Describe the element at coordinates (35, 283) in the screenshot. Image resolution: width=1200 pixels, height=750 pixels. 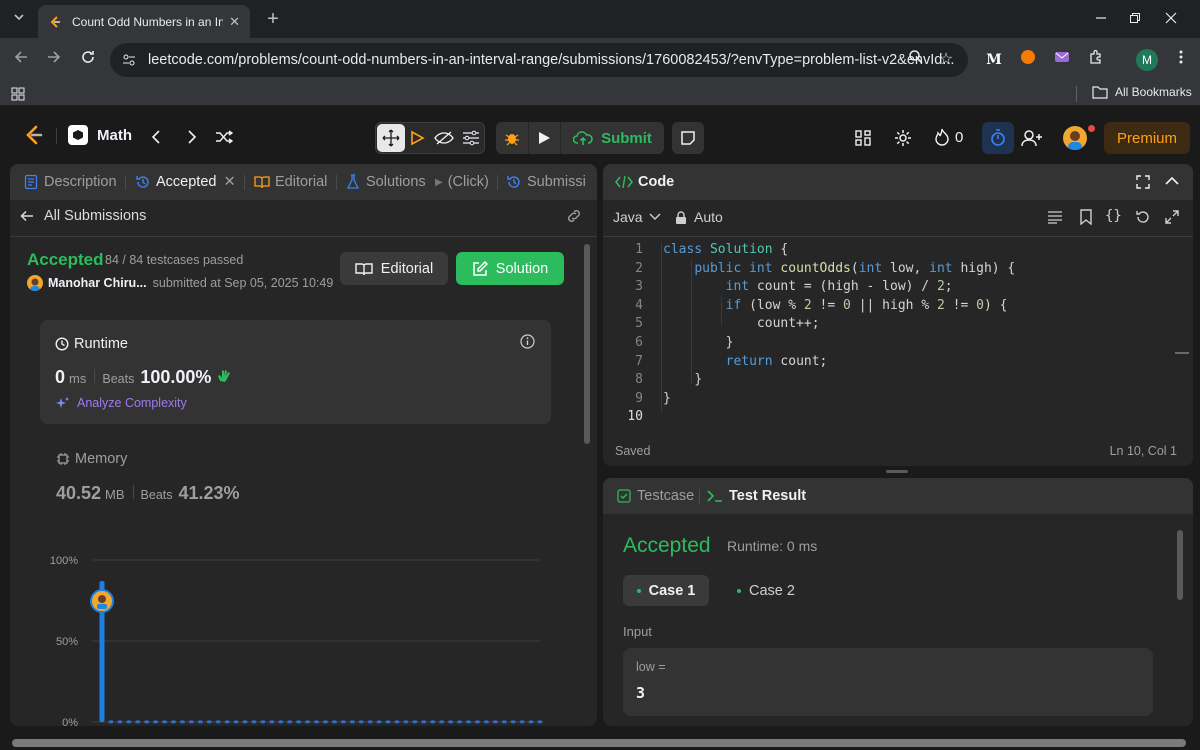
I see `submitter-avatar` at that location.